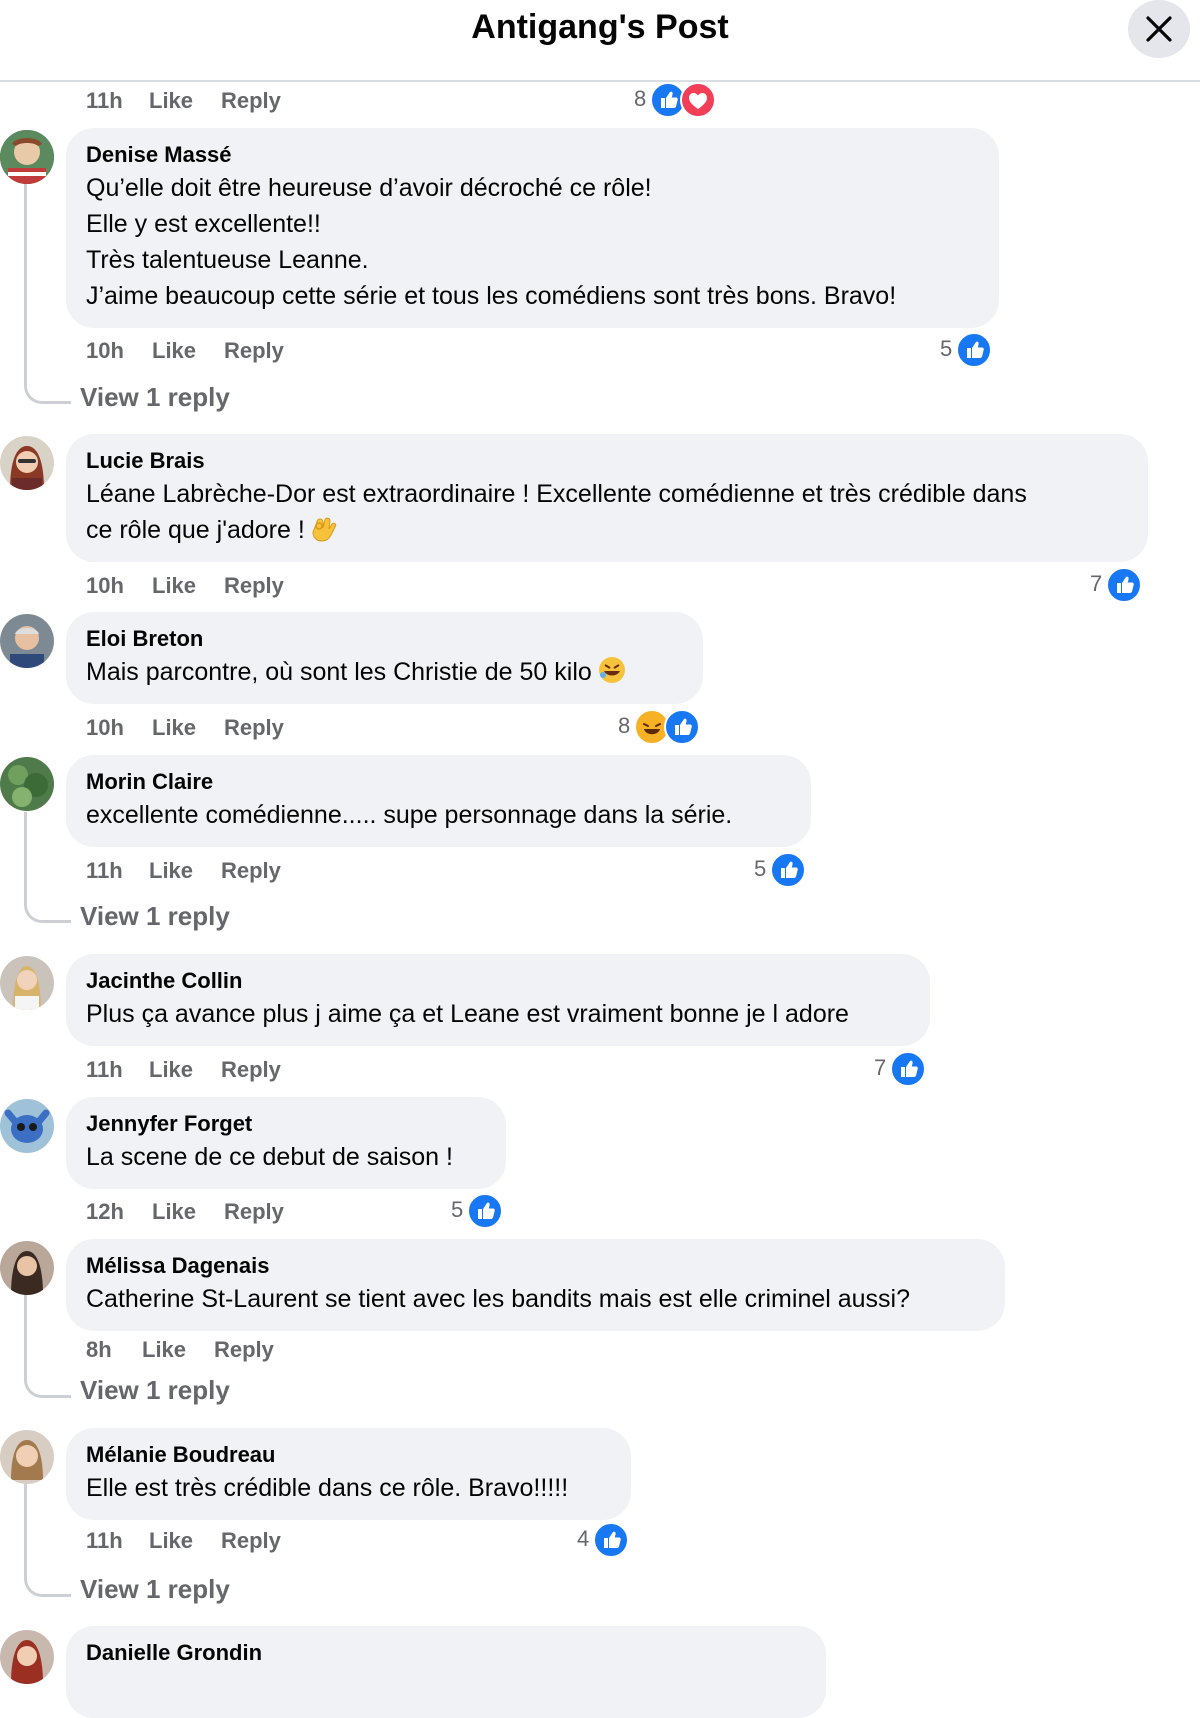  I want to click on comment-author: Mélissa Dagenais, so click(535, 1266).